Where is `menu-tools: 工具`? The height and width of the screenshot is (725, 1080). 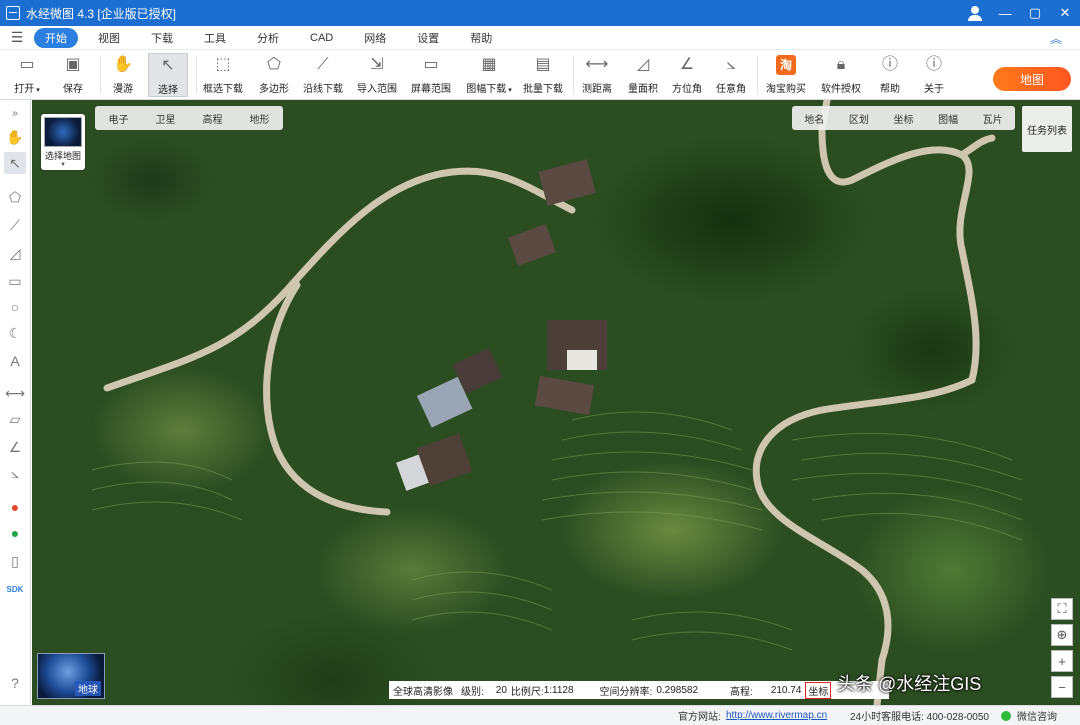 menu-tools: 工具 is located at coordinates (215, 38).